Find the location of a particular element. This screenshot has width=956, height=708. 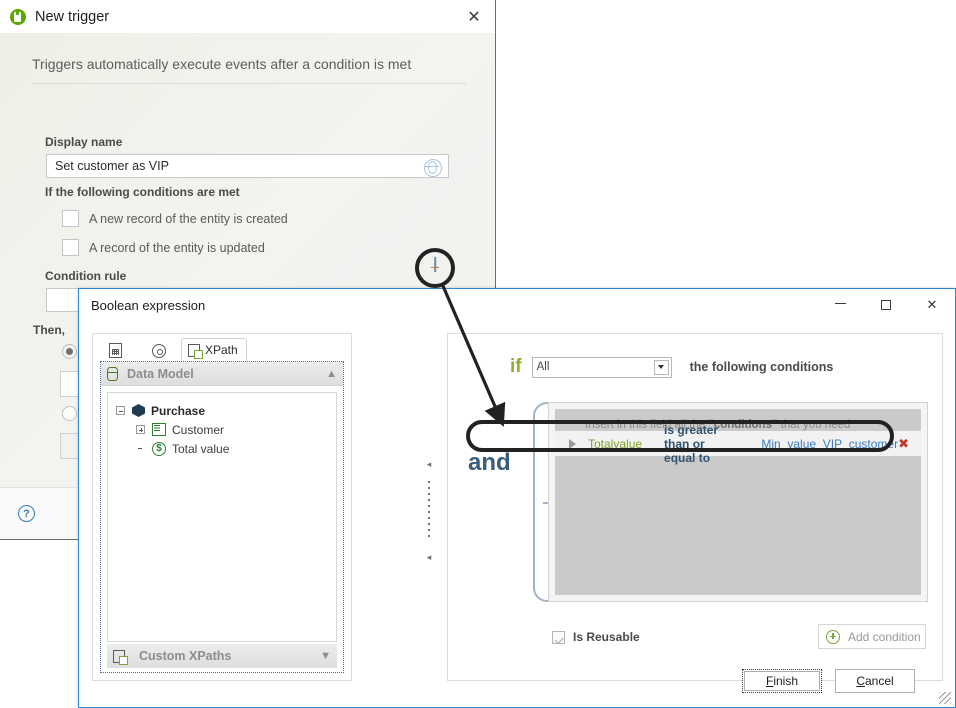

cancel-button: Cancel is located at coordinates (875, 681).